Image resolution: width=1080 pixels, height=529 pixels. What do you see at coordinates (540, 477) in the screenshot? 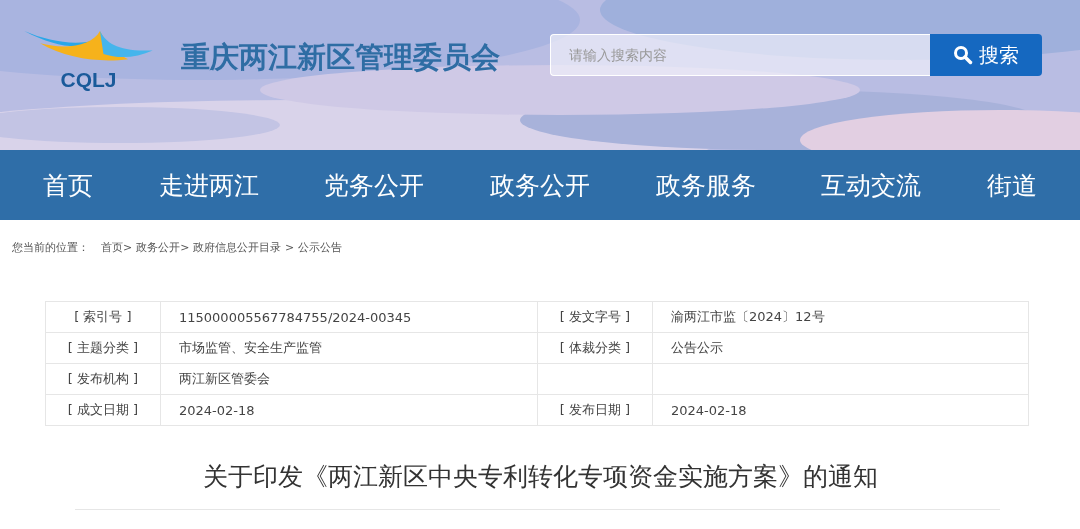
I see `article-title: 关于印发《两江新区中央专利转化专项资金实施方案》的通知` at bounding box center [540, 477].